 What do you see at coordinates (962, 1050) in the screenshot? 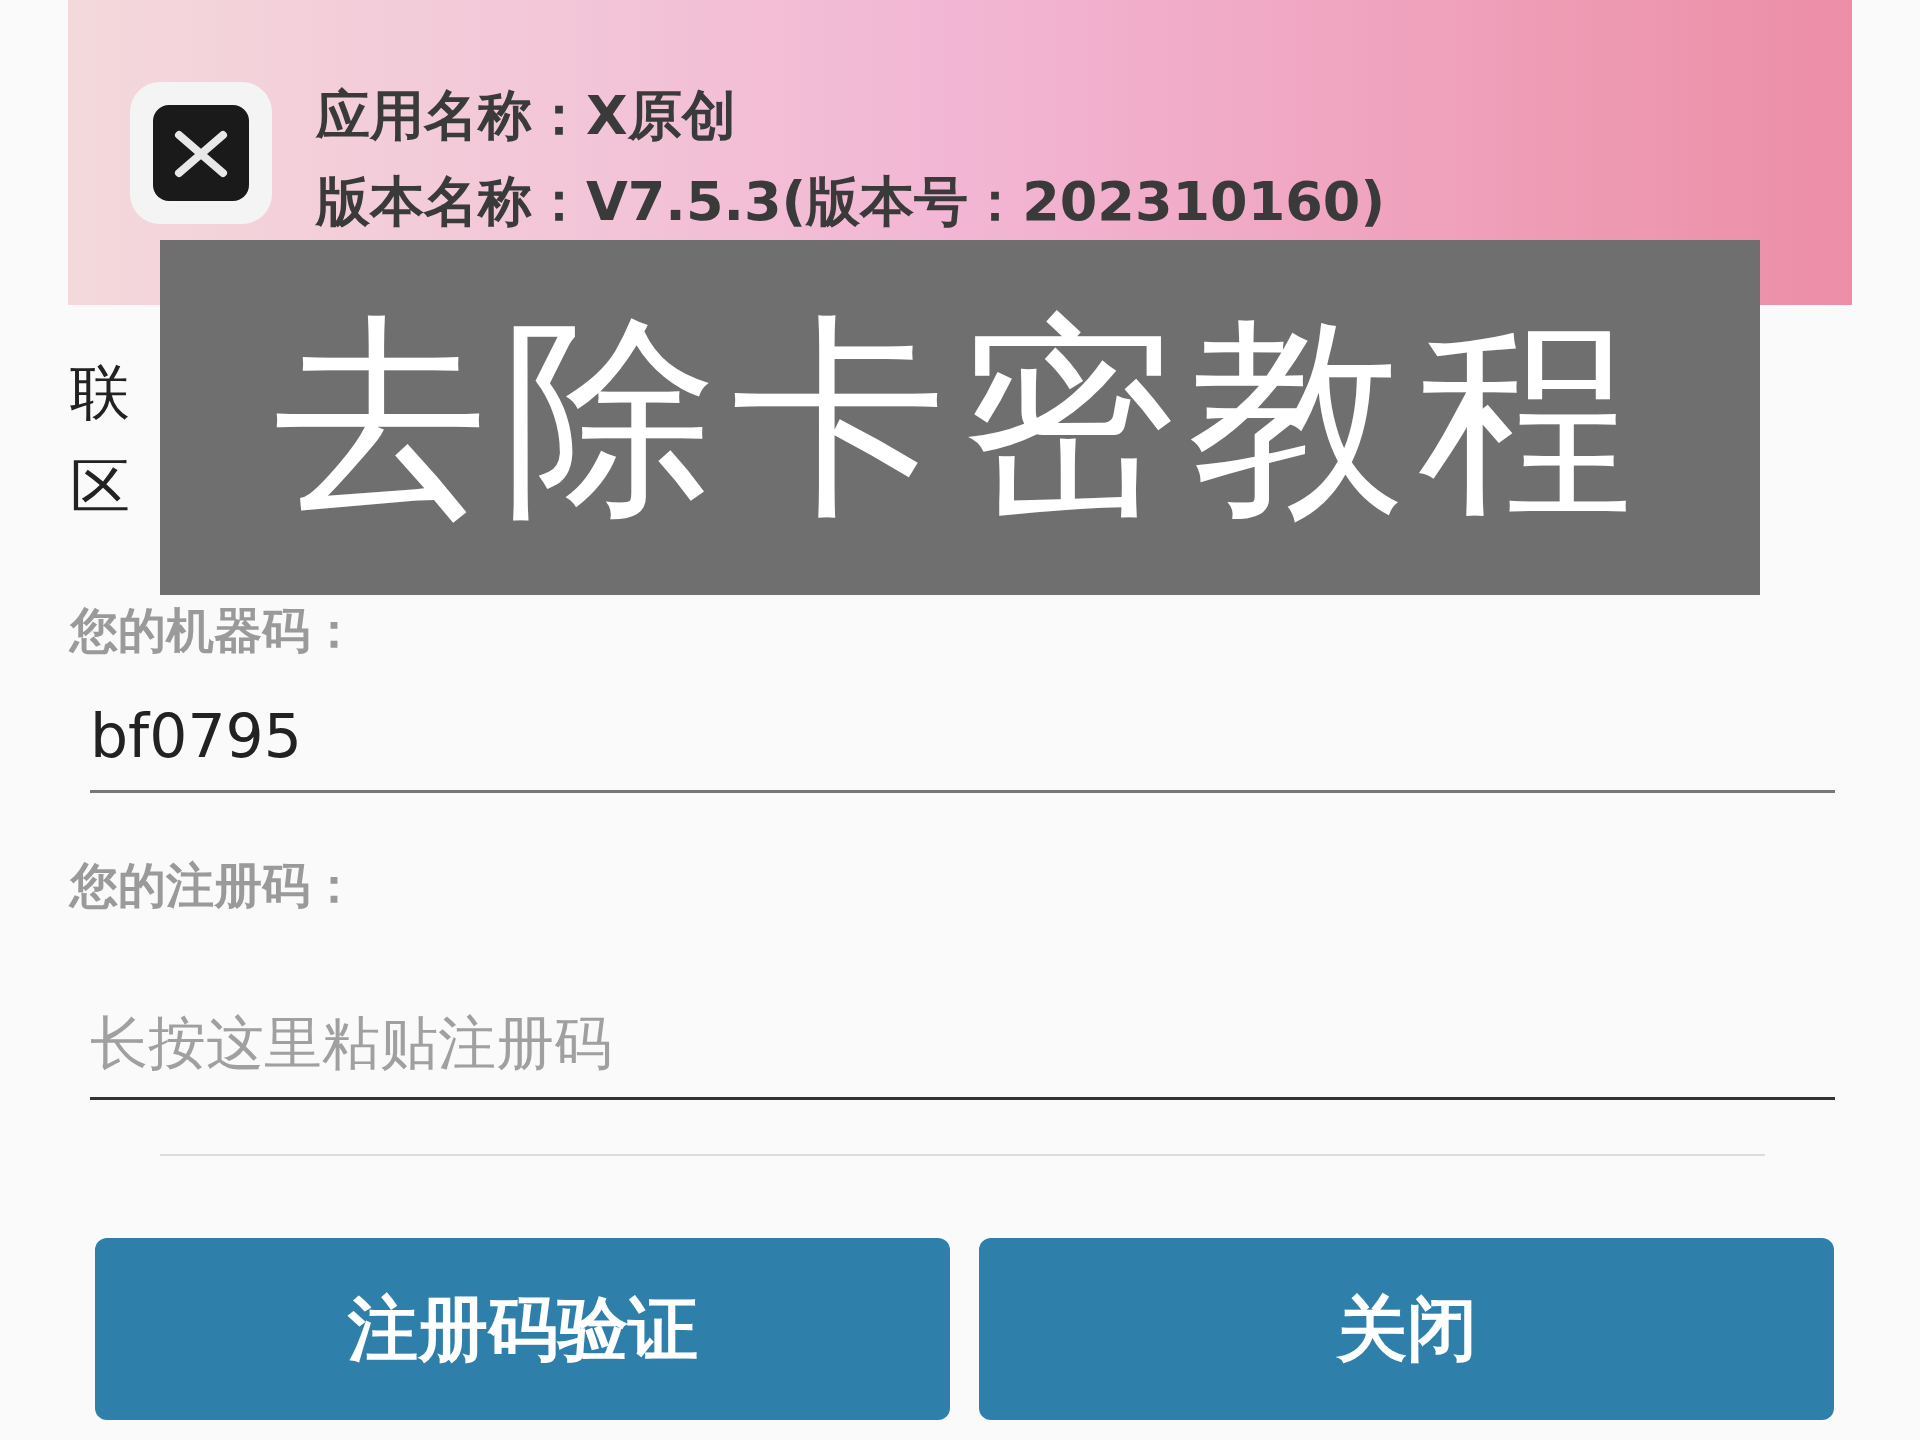
I see `register-code-field: 长按这里粘贴注册码` at bounding box center [962, 1050].